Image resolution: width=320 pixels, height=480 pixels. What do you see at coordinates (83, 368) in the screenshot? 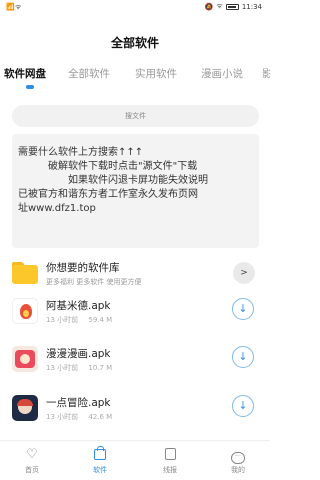
I see `file-meta: 13 小时前 10.7 M` at bounding box center [83, 368].